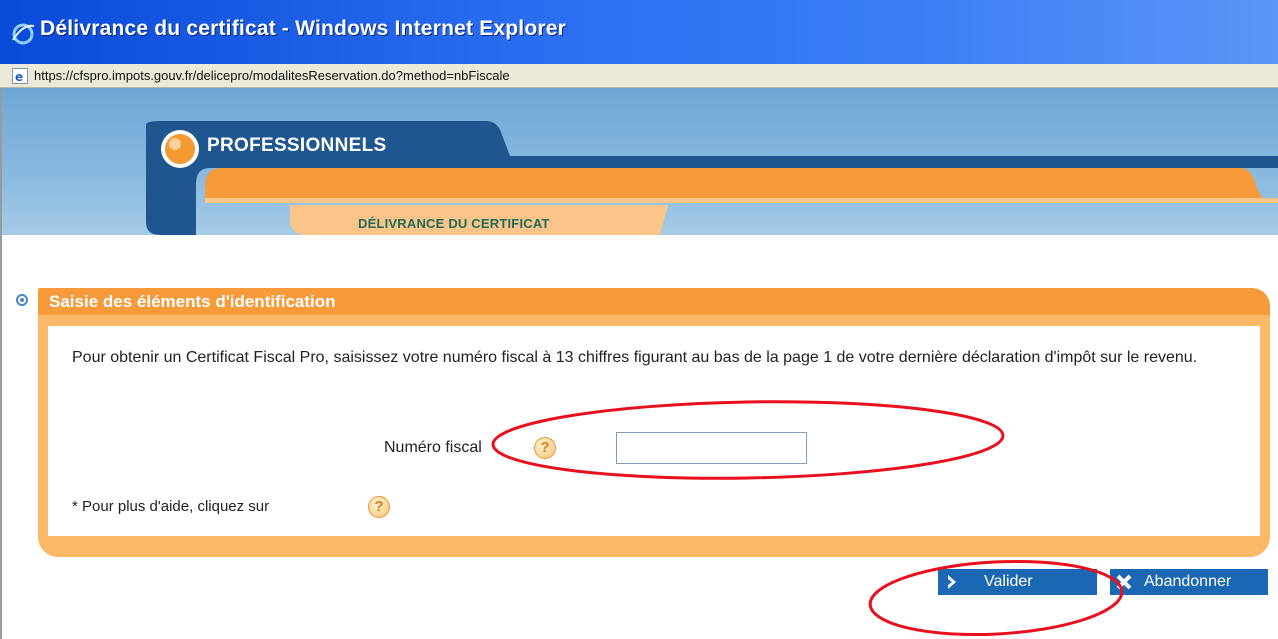 The image size is (1278, 639). Describe the element at coordinates (171, 506) in the screenshot. I see `help-text: * Pour plus d'aide, cliquez sur` at that location.